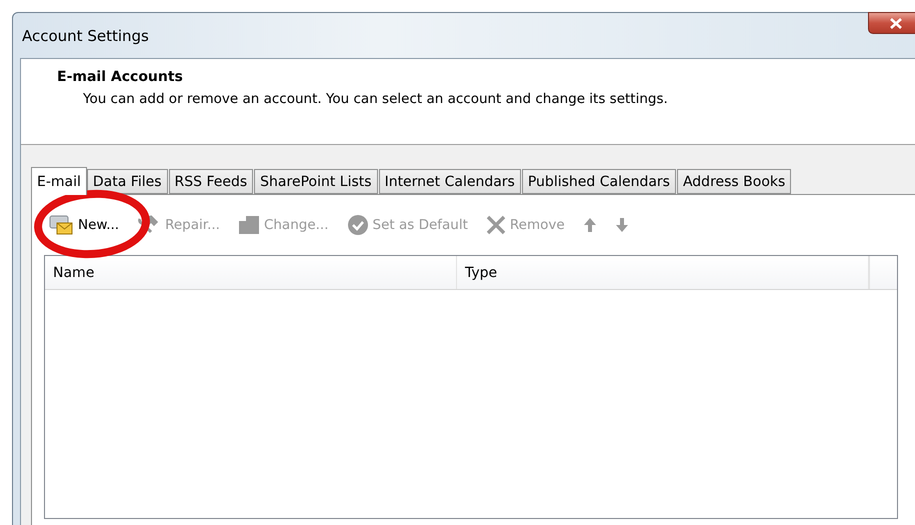  Describe the element at coordinates (85, 35) in the screenshot. I see `window-title: Account Settings` at that location.